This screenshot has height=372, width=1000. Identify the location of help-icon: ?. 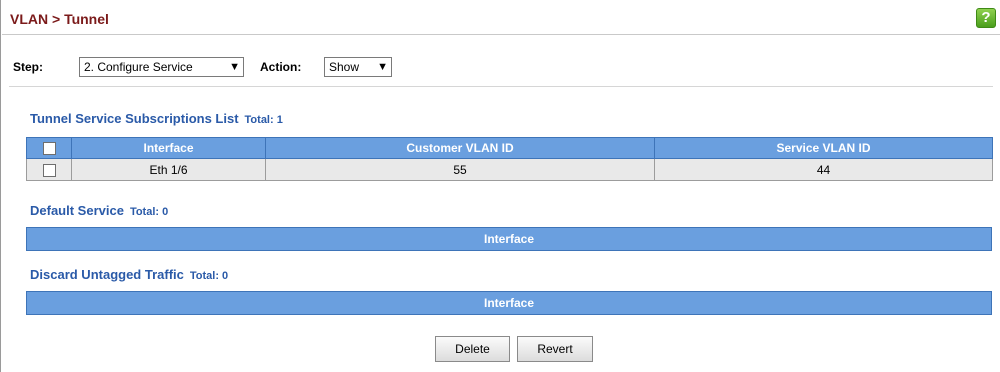
(986, 18).